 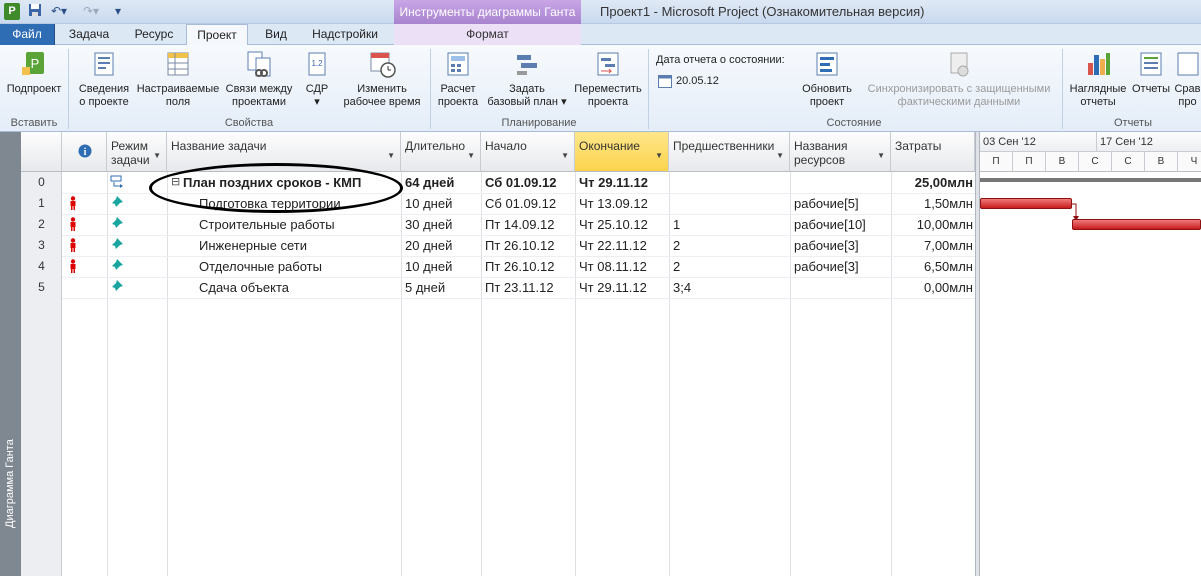 I want to click on task-name: Инженерные сети, so click(x=299, y=245).